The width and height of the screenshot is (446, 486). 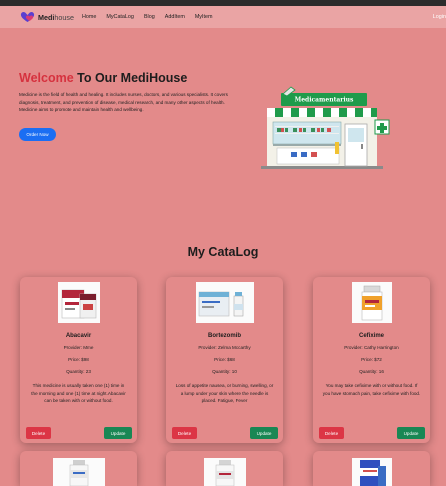 I want to click on catalog-title: My CataLog, so click(x=223, y=252).